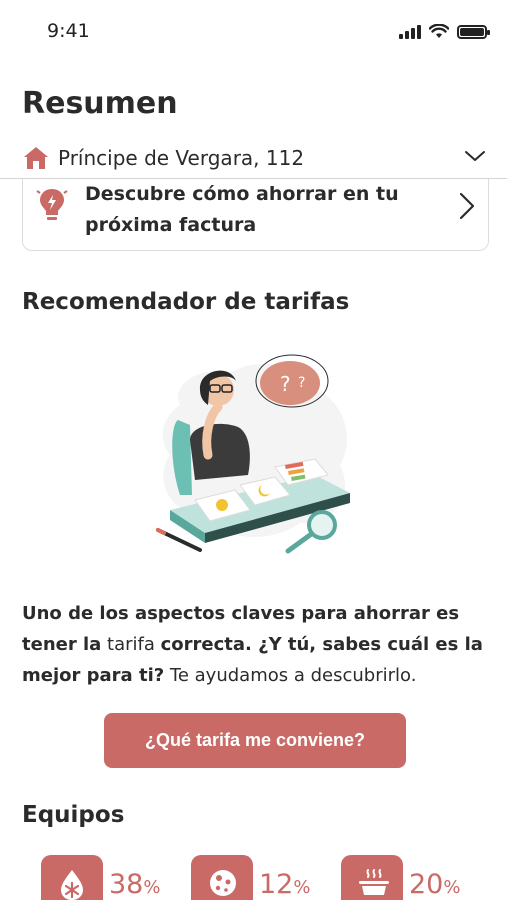 This screenshot has width=507, height=900. What do you see at coordinates (72, 885) in the screenshot?
I see `water-heater-icon` at bounding box center [72, 885].